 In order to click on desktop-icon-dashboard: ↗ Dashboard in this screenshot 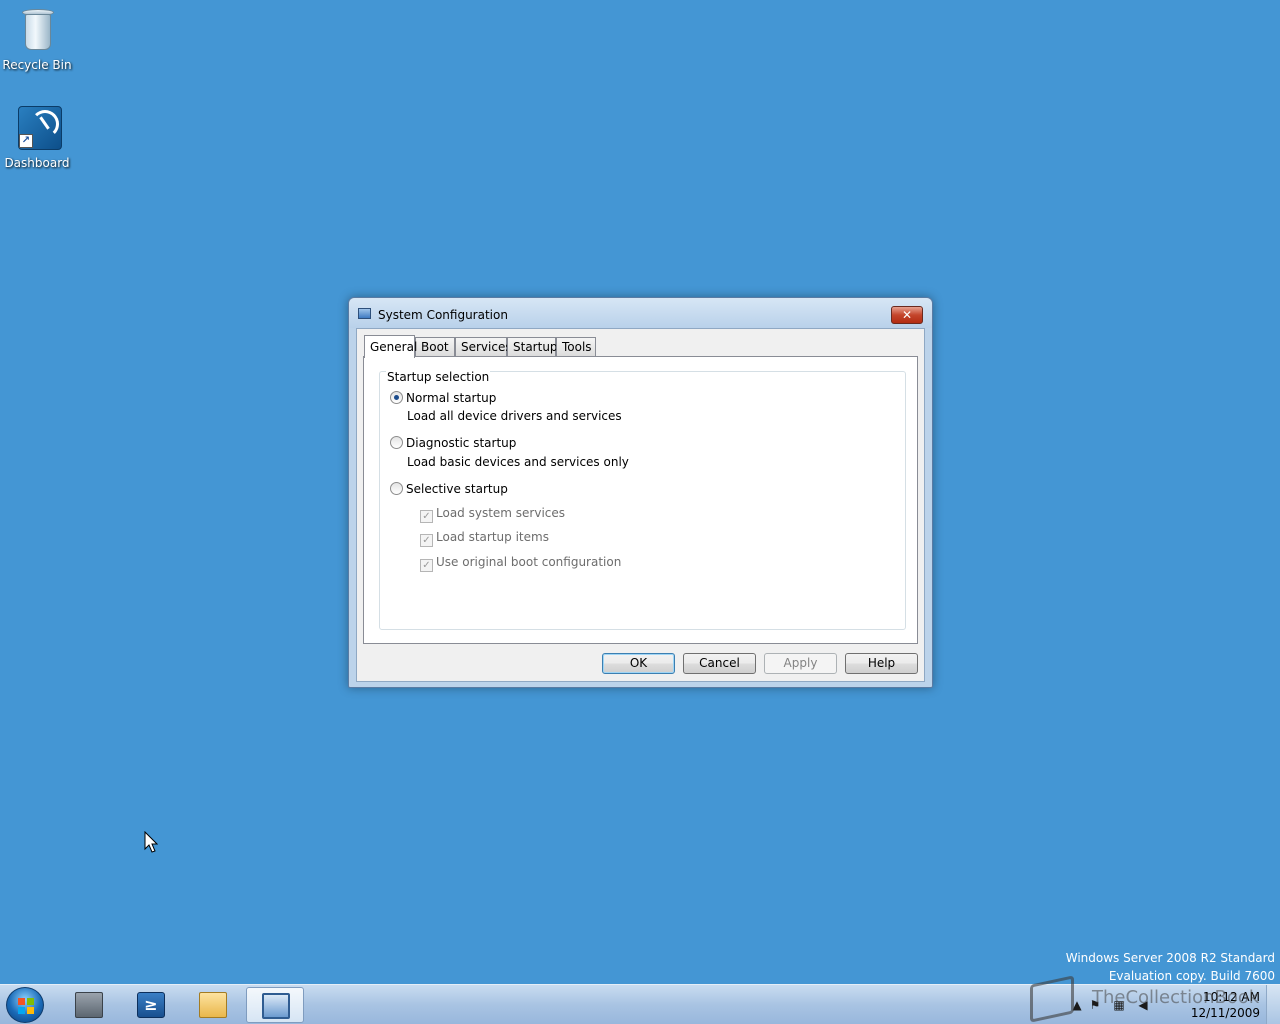, I will do `click(37, 137)`.